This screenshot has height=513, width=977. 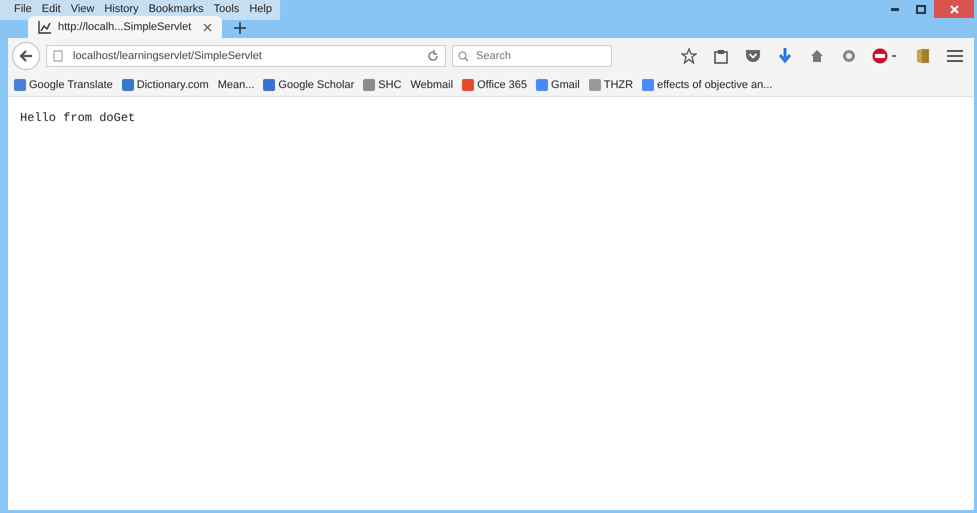 I want to click on browser-tab: http://localh...SimpleServlet, so click(x=125, y=27).